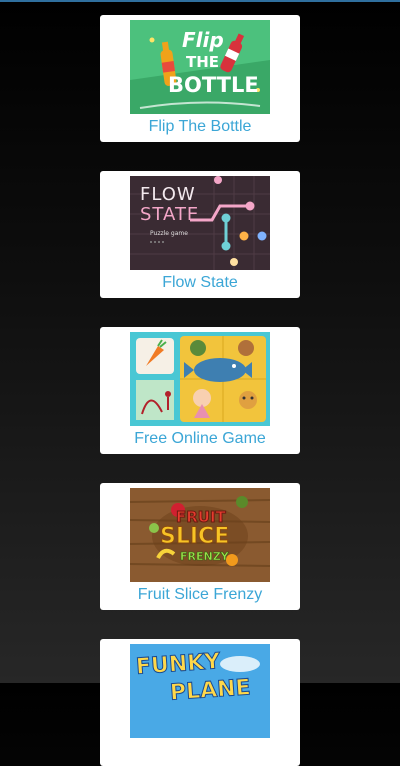  Describe the element at coordinates (200, 127) in the screenshot. I see `game-title: Flip The Bottle` at that location.